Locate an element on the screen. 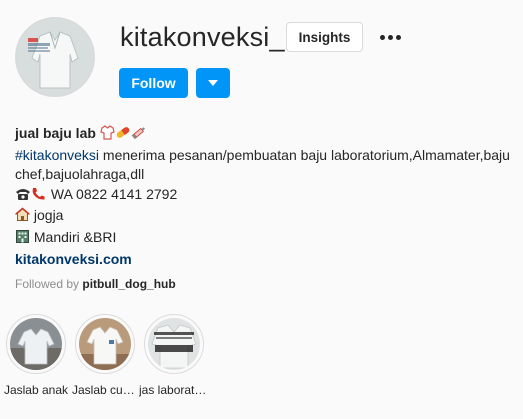 This screenshot has height=419, width=523. pill-icon is located at coordinates (123, 135).